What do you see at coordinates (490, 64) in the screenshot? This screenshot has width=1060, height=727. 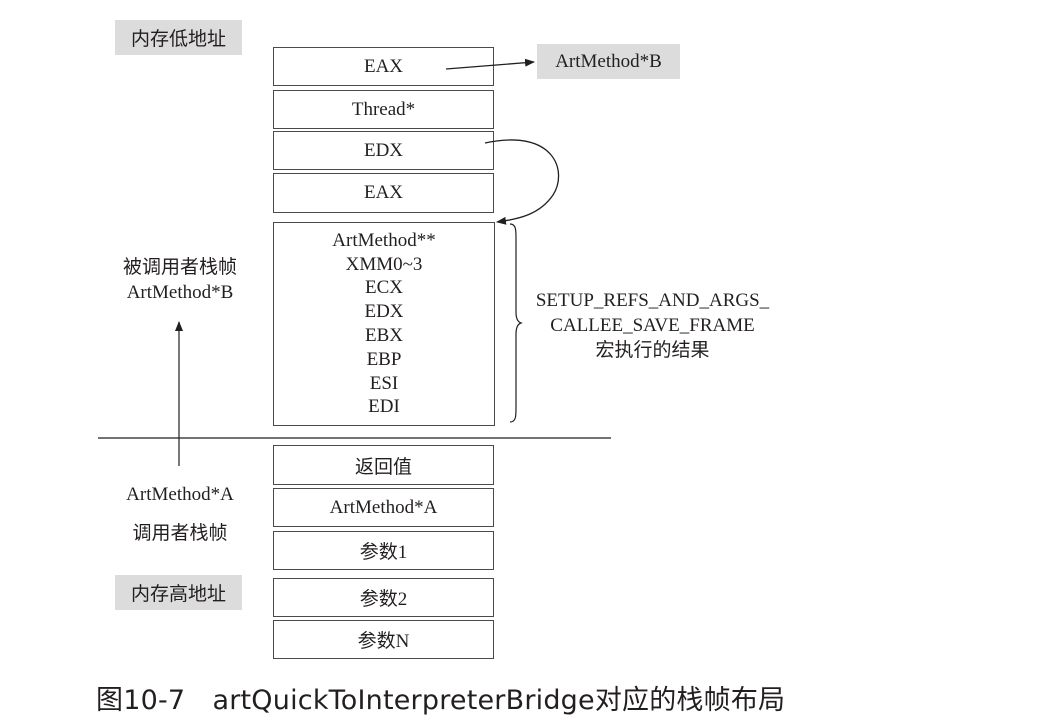 I see `eax-to-artmethod-arrow` at bounding box center [490, 64].